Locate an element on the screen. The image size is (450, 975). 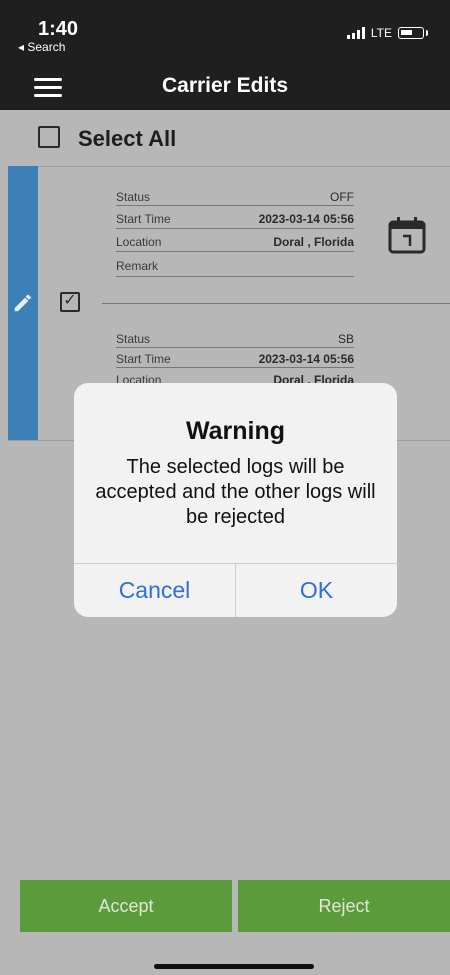
log1-location-value: Doral , Florida is located at coordinates (313, 242).